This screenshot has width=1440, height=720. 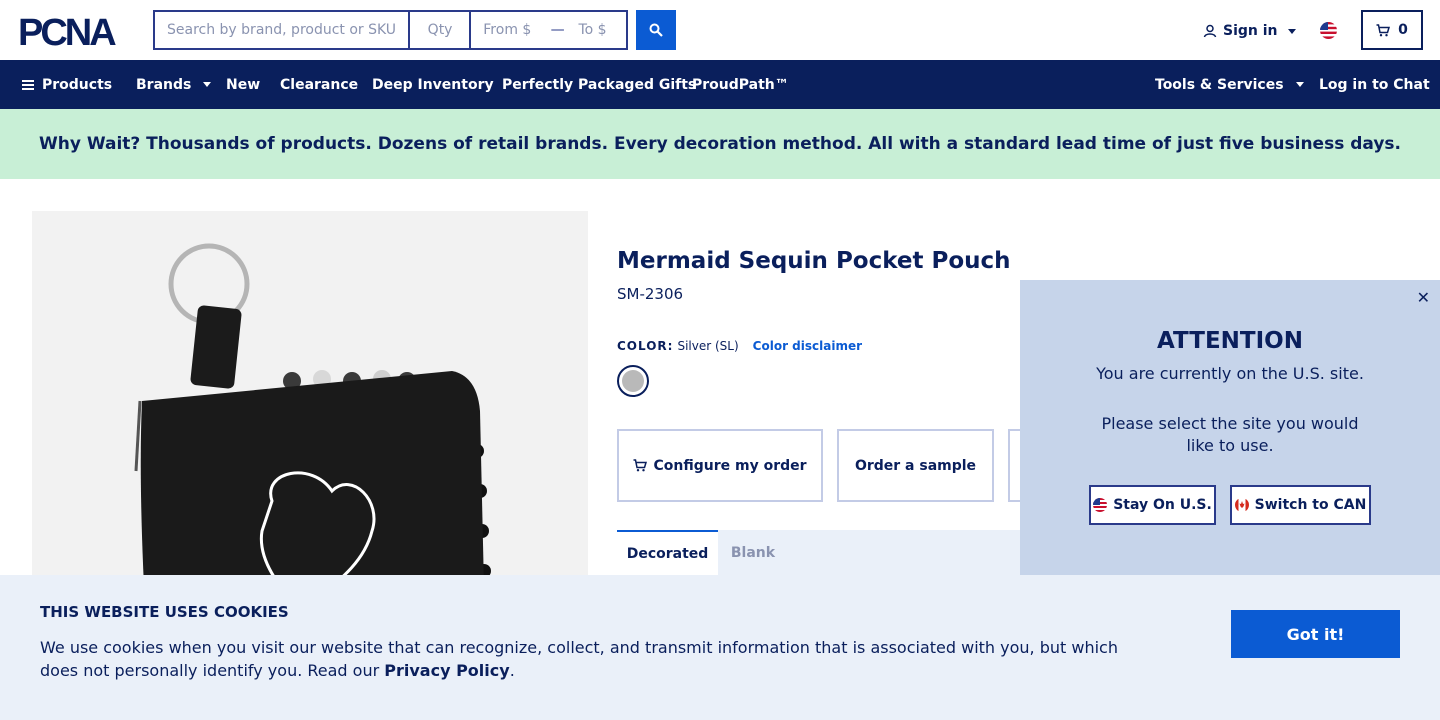 What do you see at coordinates (730, 465) in the screenshot?
I see `configure-order-label: Configure my order` at bounding box center [730, 465].